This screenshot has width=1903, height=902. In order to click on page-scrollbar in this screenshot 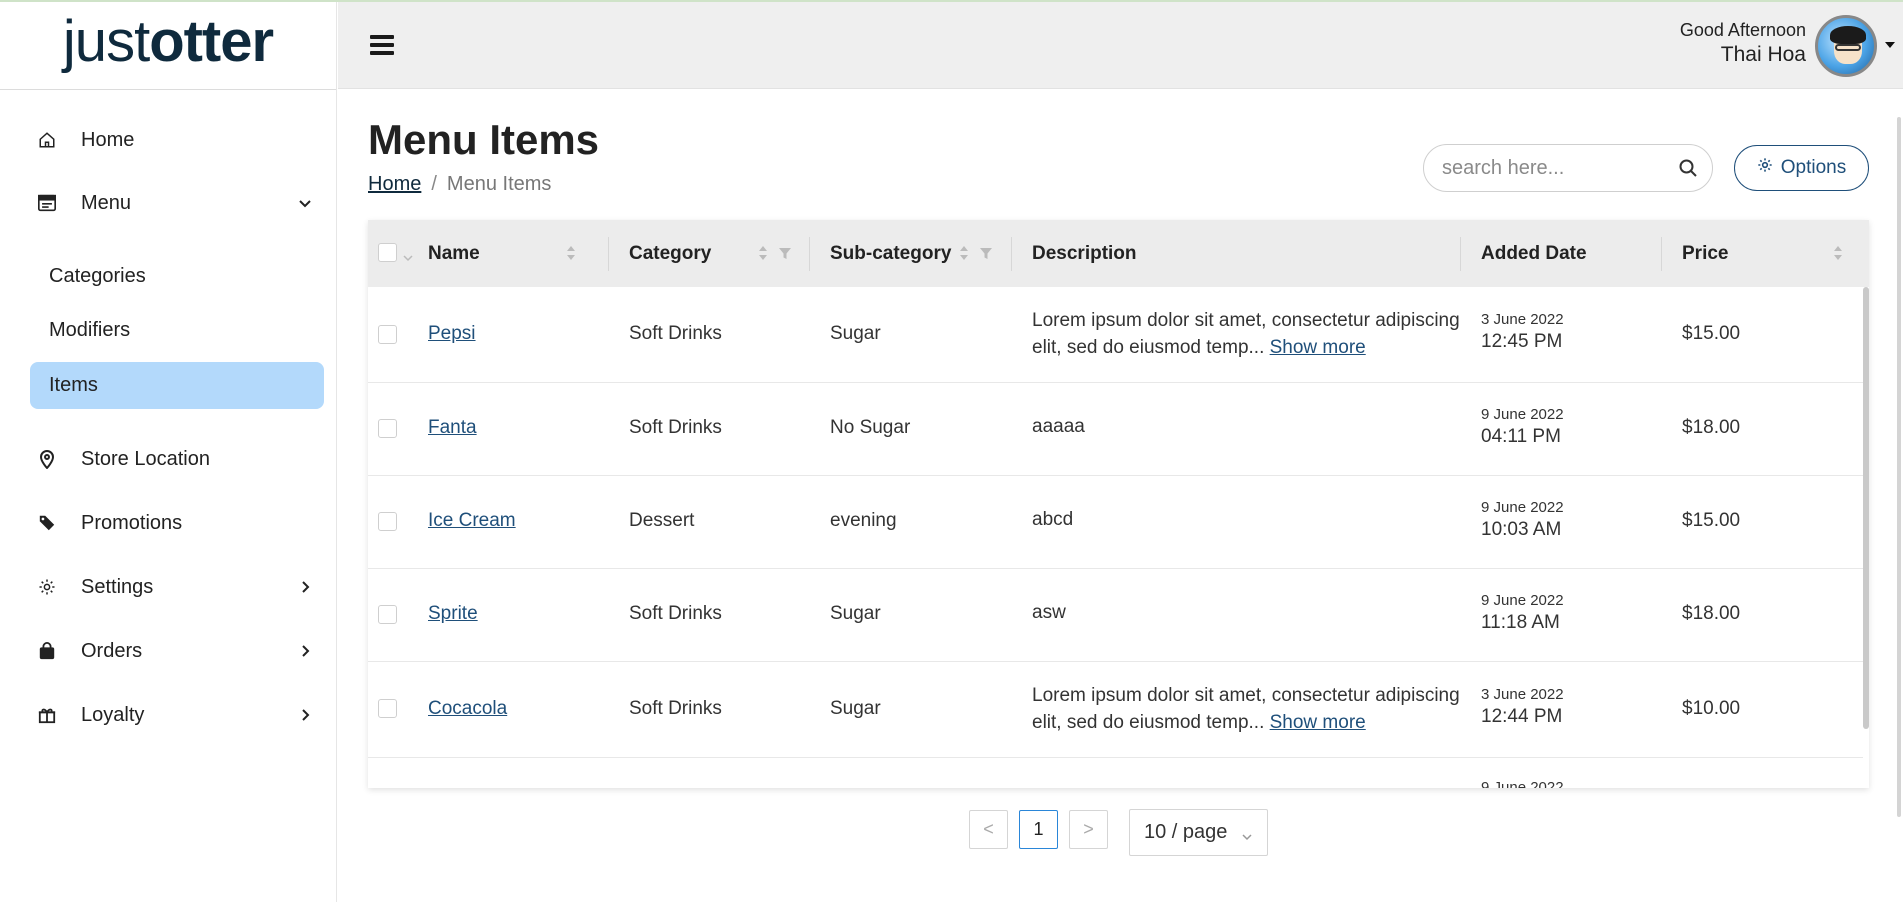, I will do `click(1899, 467)`.